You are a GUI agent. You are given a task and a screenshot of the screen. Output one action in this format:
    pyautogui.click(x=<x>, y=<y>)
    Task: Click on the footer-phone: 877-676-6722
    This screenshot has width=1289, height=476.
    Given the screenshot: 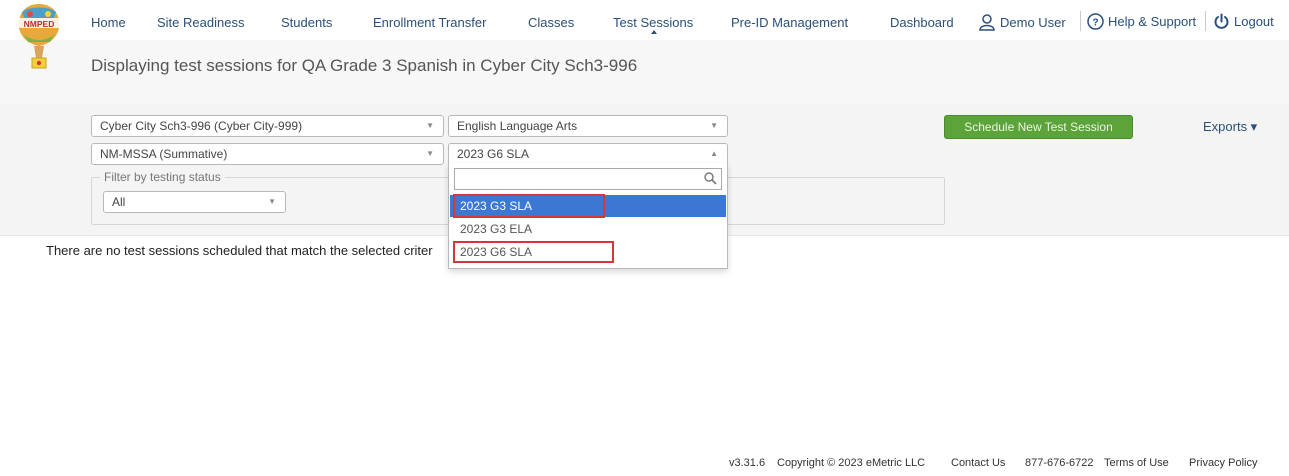 What is the action you would take?
    pyautogui.click(x=1059, y=463)
    